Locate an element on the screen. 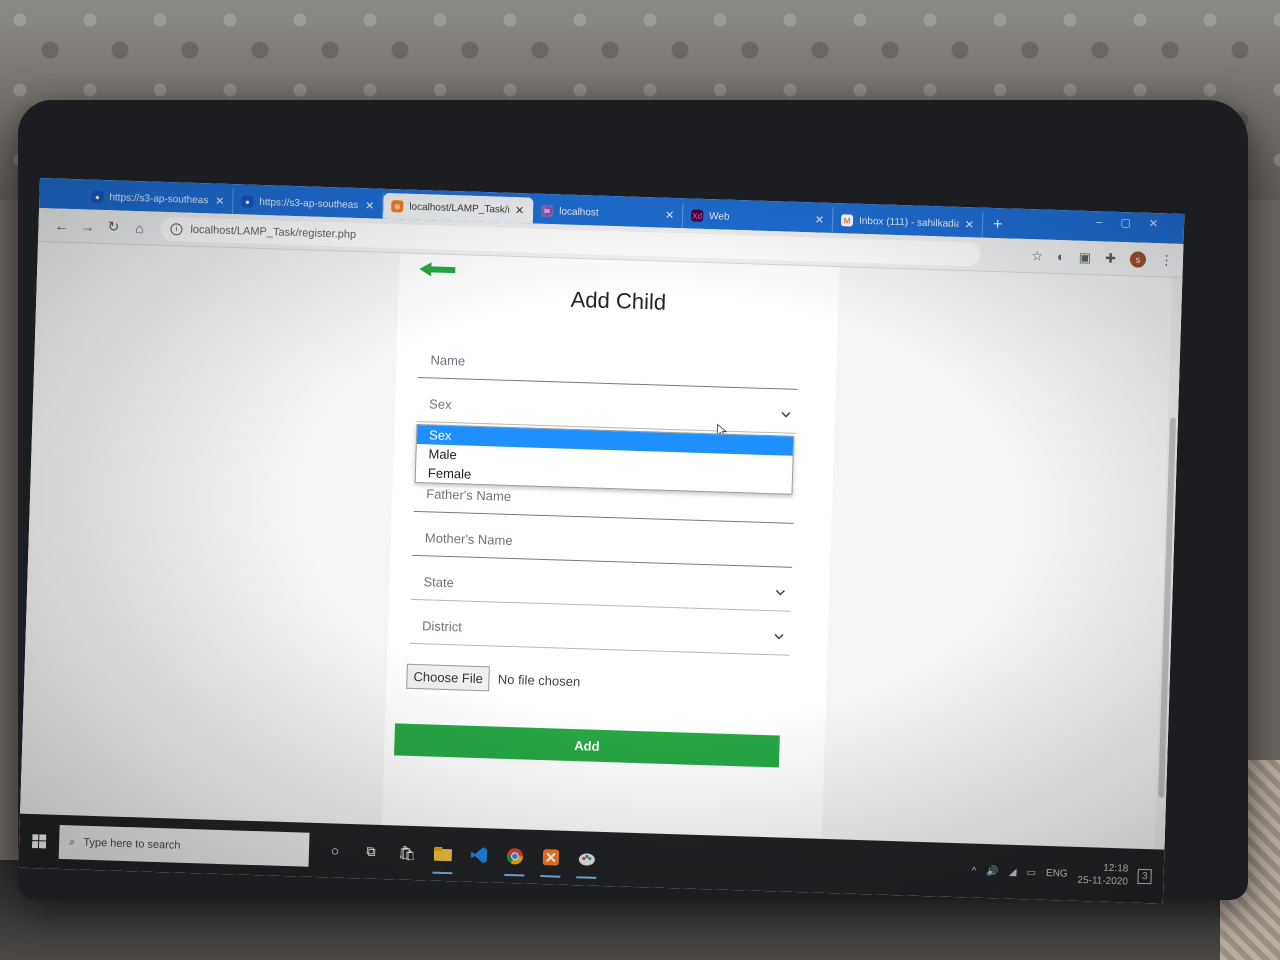  back-arrow-icon is located at coordinates (437, 269).